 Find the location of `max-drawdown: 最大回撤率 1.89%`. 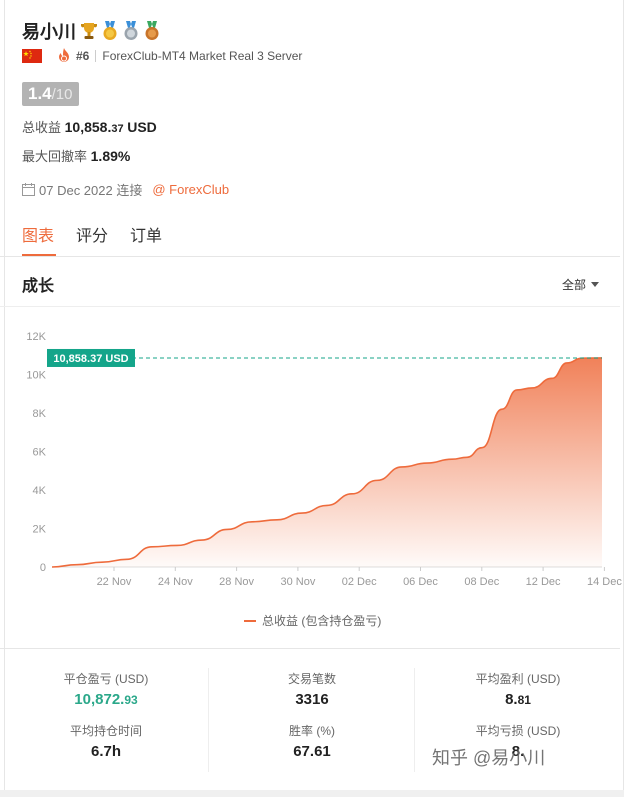

max-drawdown: 最大回撤率 1.89% is located at coordinates (76, 155).